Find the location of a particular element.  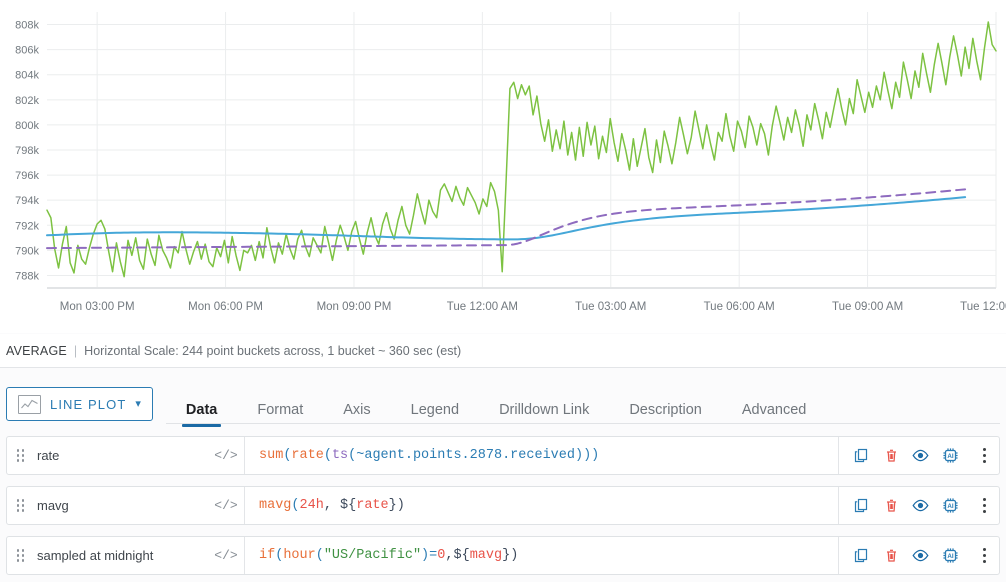

tab-description: Description is located at coordinates (665, 416).